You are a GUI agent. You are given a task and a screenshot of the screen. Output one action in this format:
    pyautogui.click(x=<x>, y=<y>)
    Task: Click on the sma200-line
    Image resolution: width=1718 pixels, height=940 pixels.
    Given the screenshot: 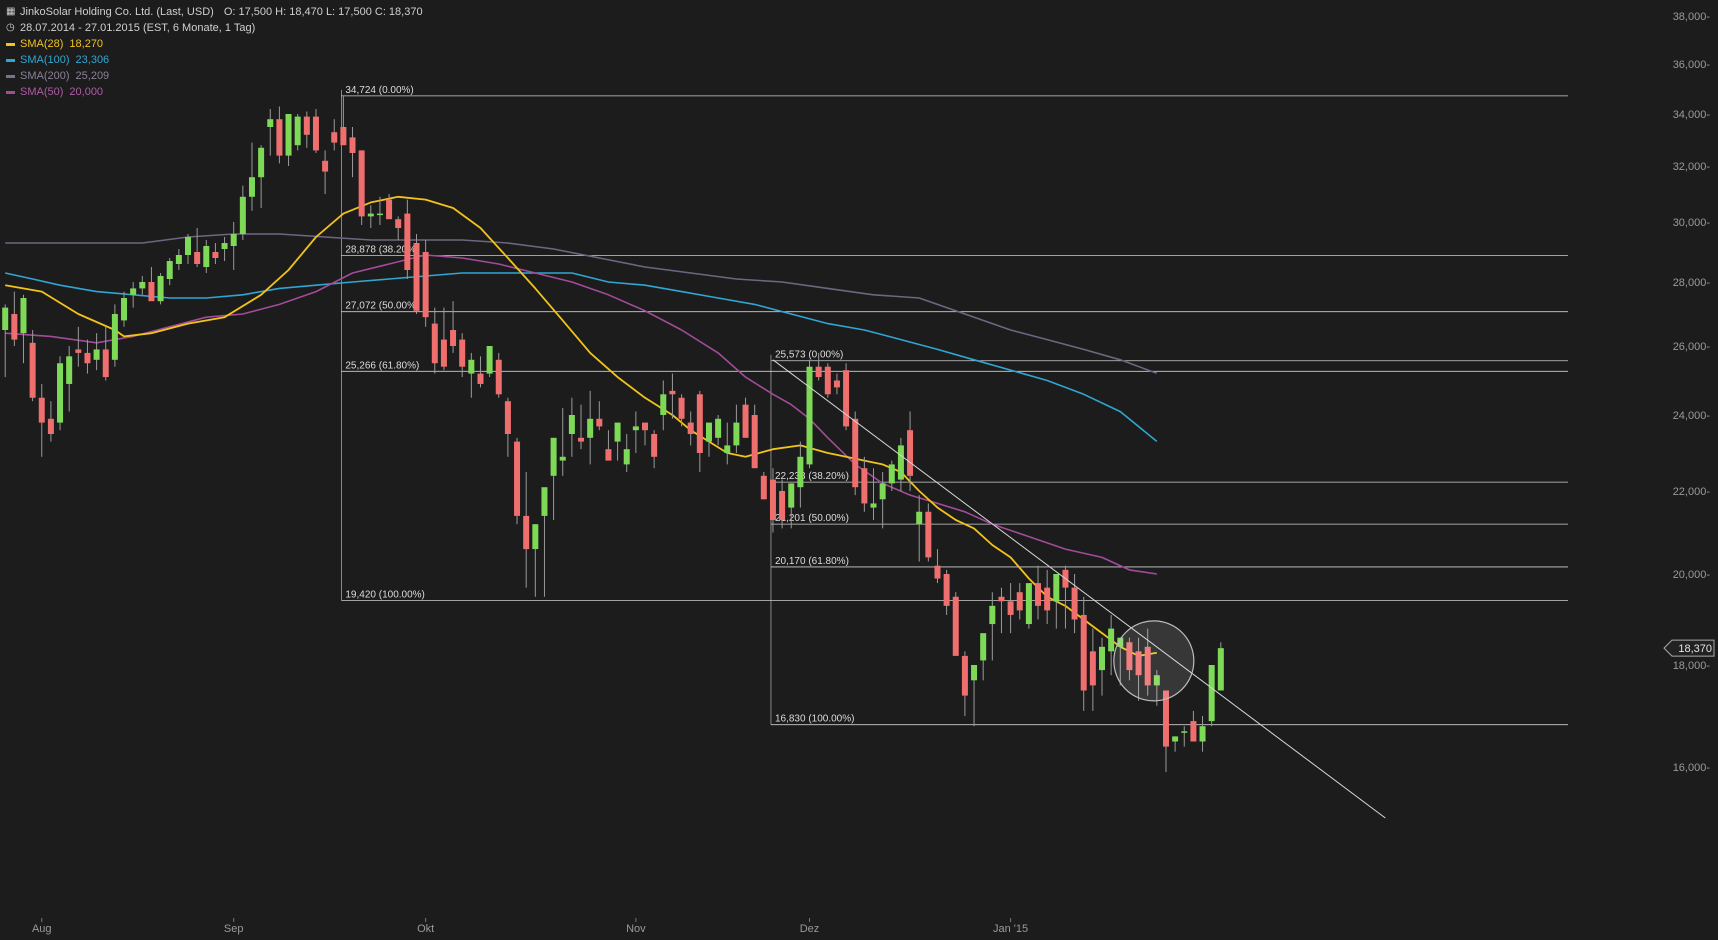 What is the action you would take?
    pyautogui.click(x=581, y=304)
    